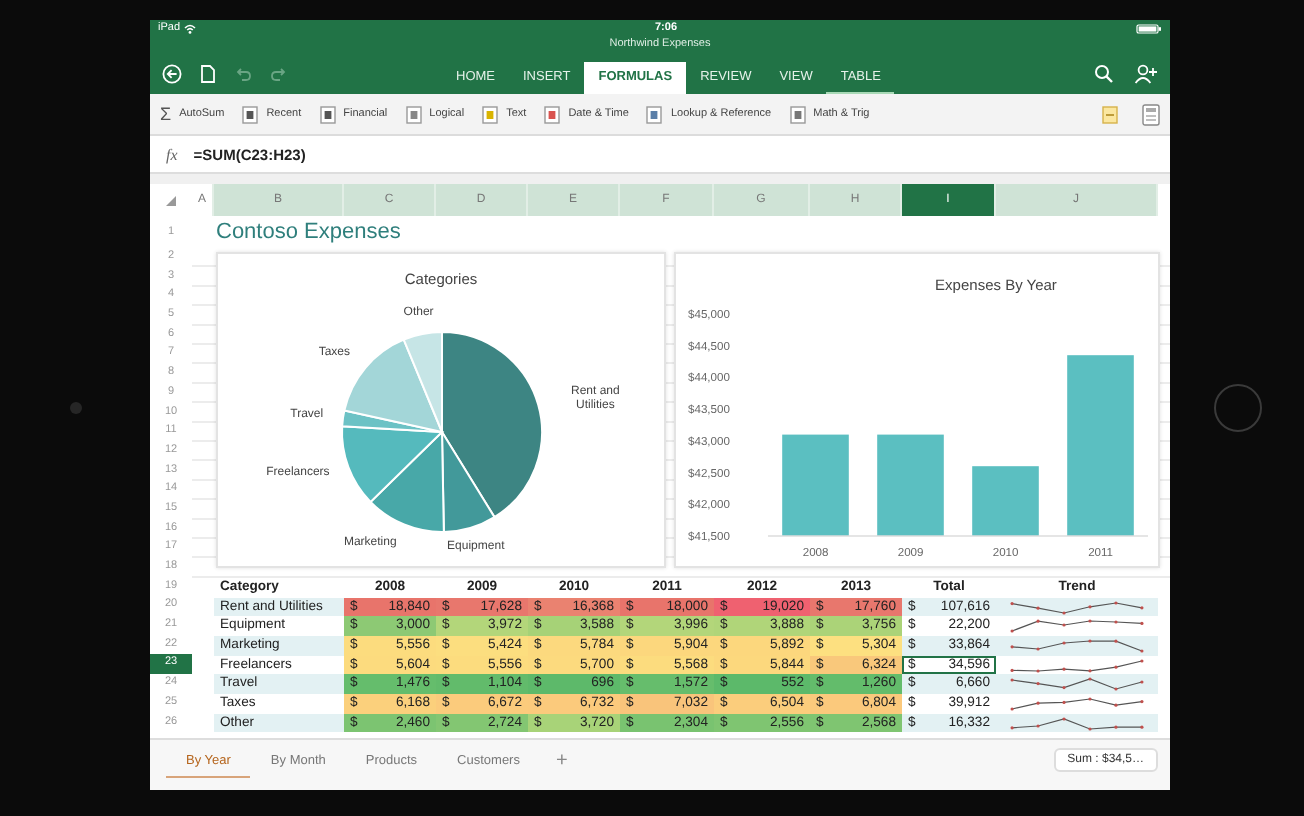 Image resolution: width=1304 pixels, height=816 pixels. I want to click on search-icon, so click(1104, 74).